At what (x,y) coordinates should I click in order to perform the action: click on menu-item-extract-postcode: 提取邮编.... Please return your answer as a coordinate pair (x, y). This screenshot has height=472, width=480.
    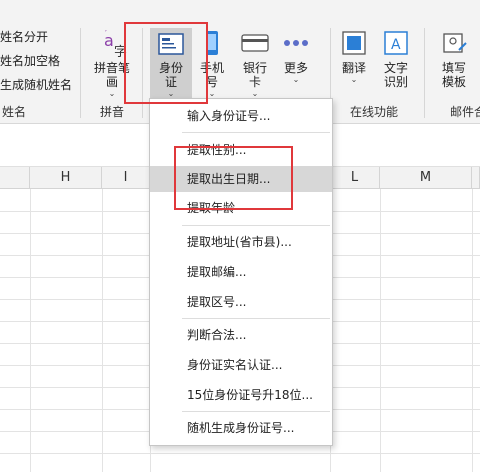
    Looking at the image, I should click on (241, 272).